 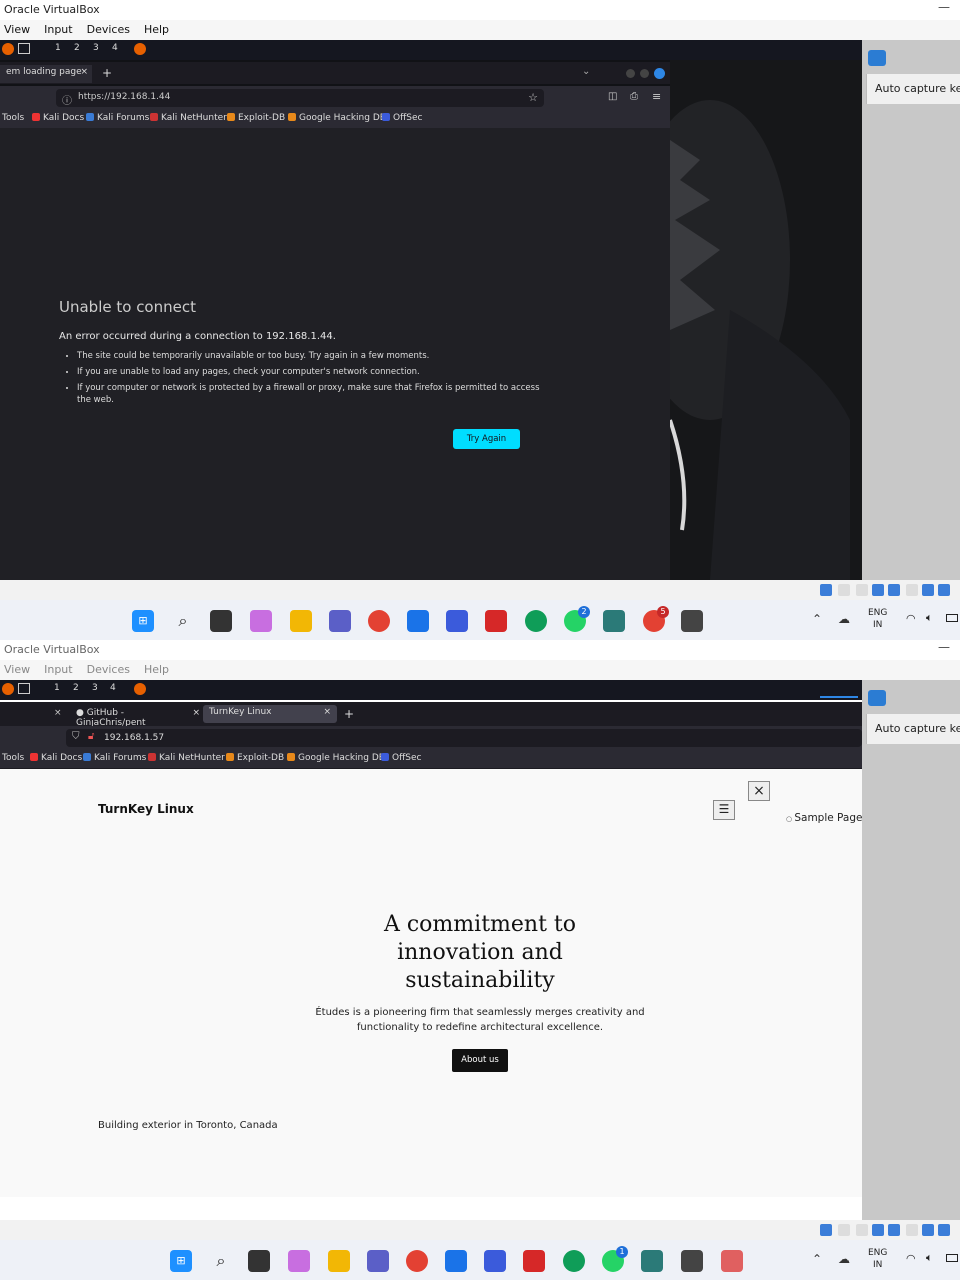 What do you see at coordinates (656, 96) in the screenshot?
I see `hamburger-menu-icon: ≡` at bounding box center [656, 96].